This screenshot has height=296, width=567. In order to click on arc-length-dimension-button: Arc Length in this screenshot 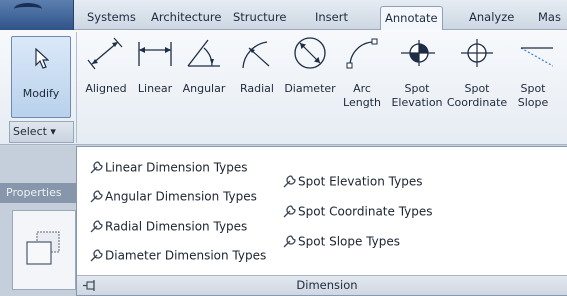, I will do `click(362, 77)`.